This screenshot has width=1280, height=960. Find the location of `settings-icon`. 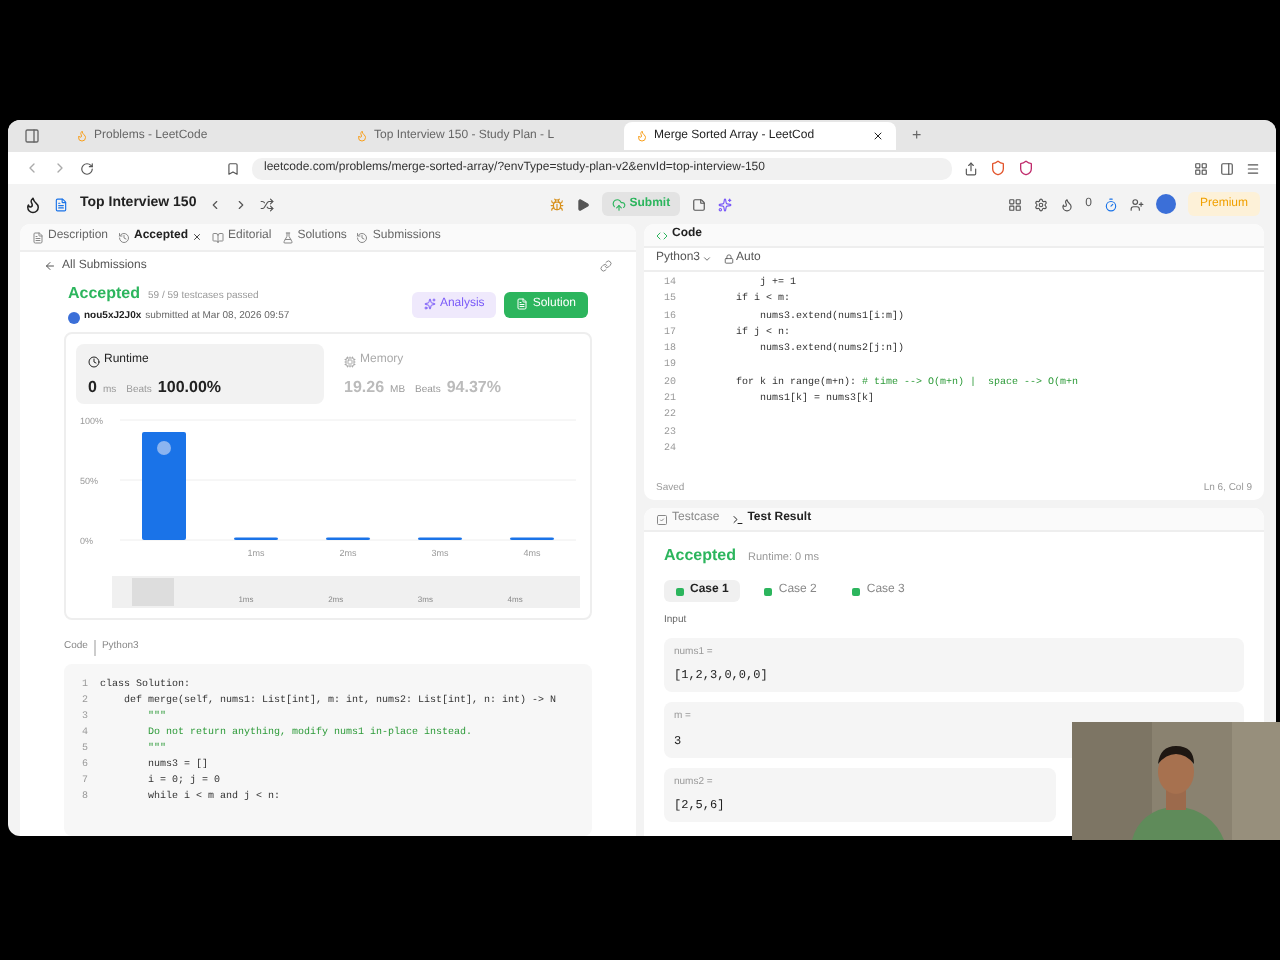

settings-icon is located at coordinates (1040, 204).